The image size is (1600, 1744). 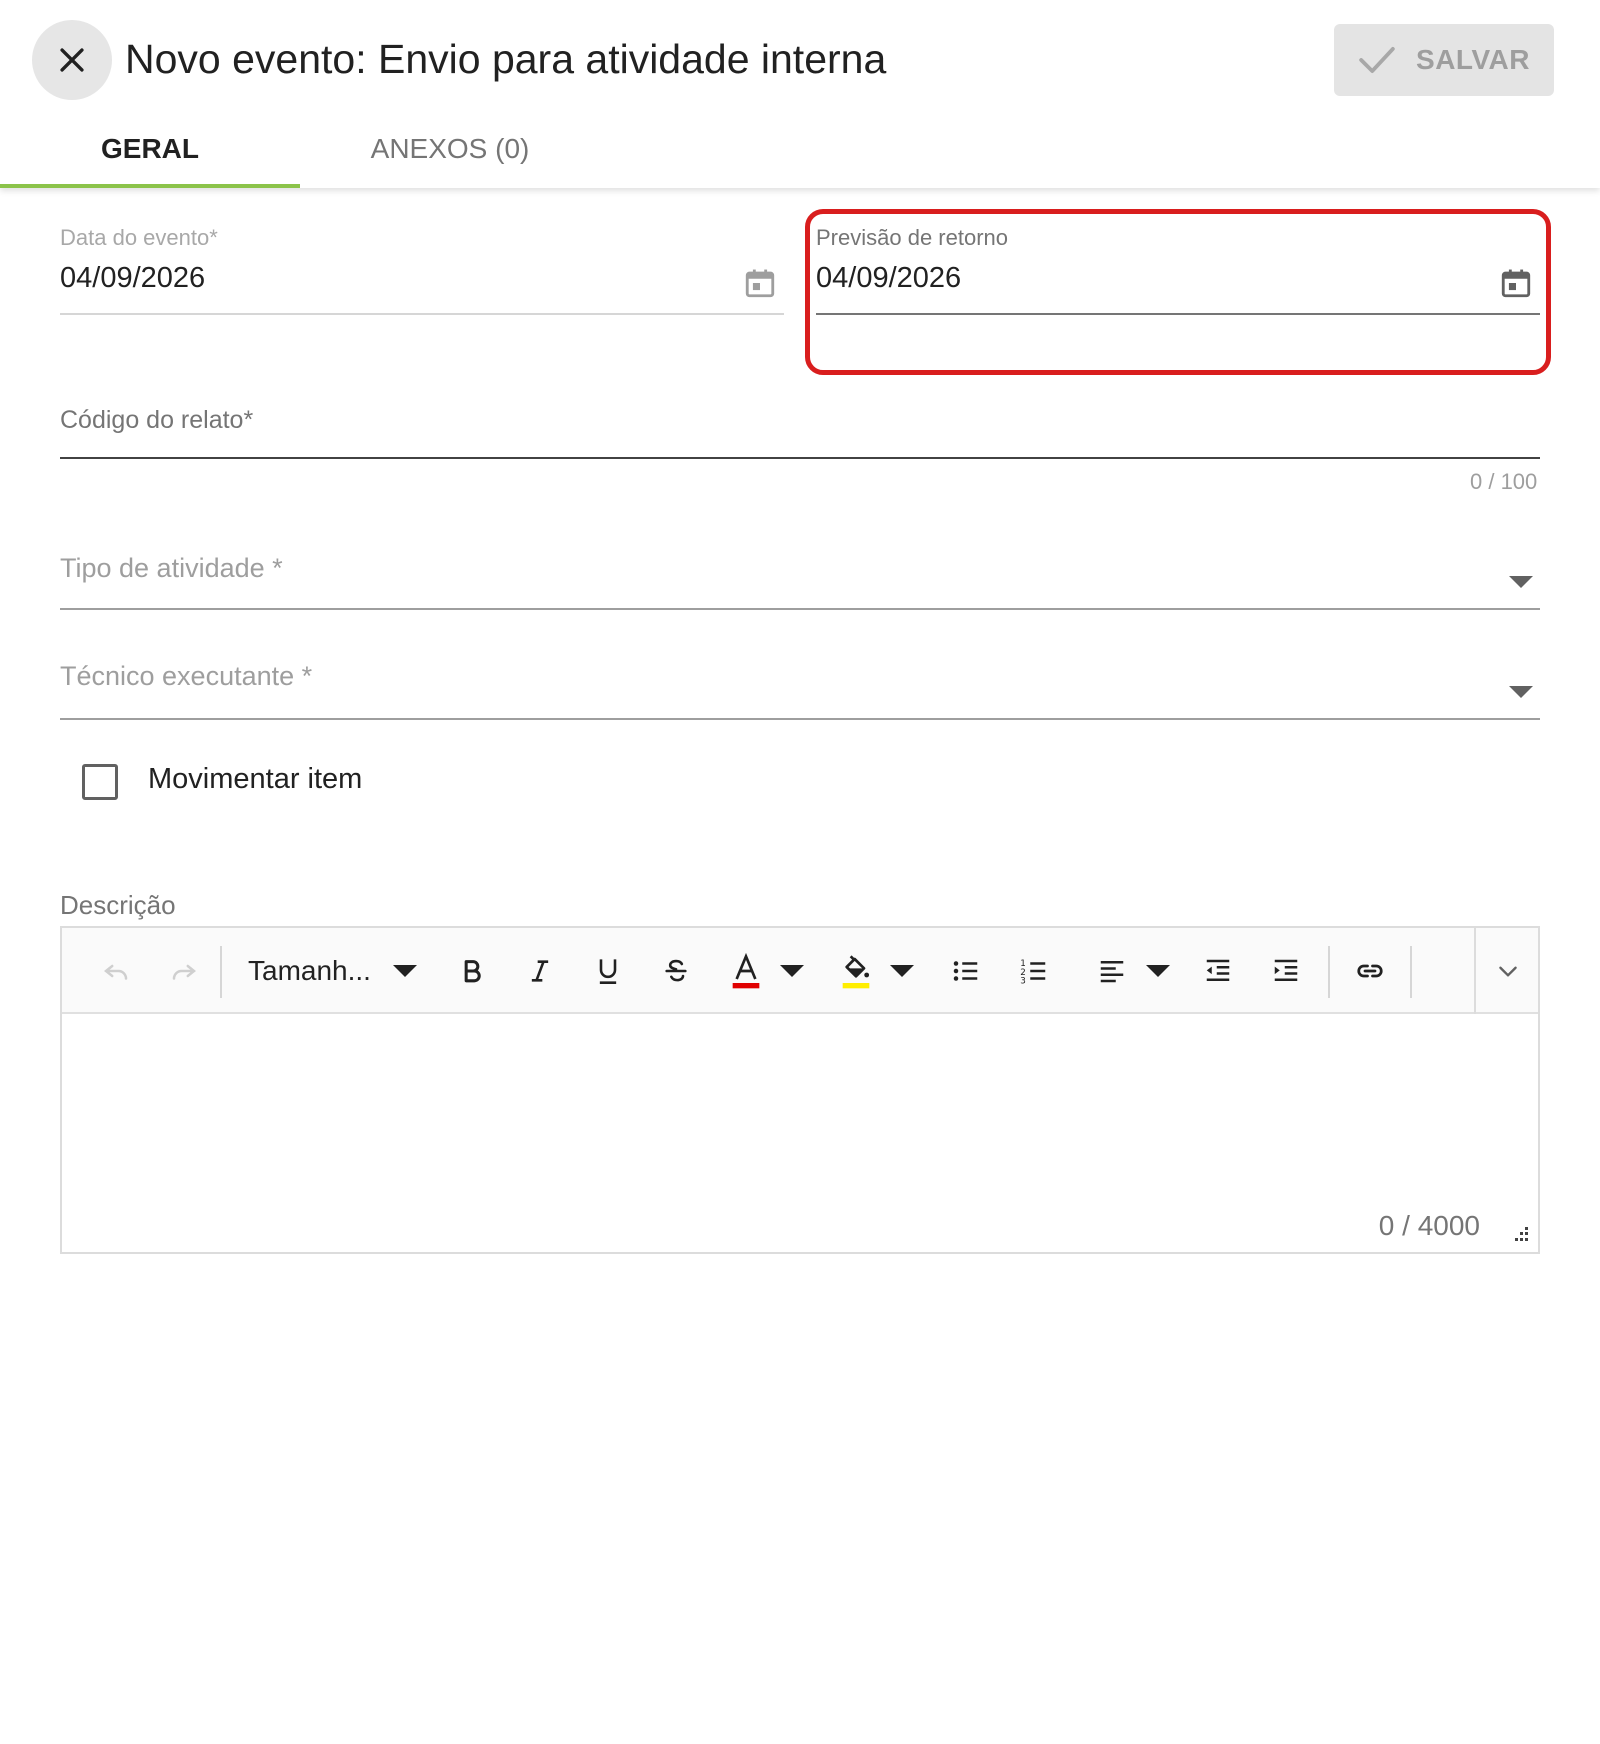 What do you see at coordinates (800, 458) in the screenshot?
I see `report-code-underline` at bounding box center [800, 458].